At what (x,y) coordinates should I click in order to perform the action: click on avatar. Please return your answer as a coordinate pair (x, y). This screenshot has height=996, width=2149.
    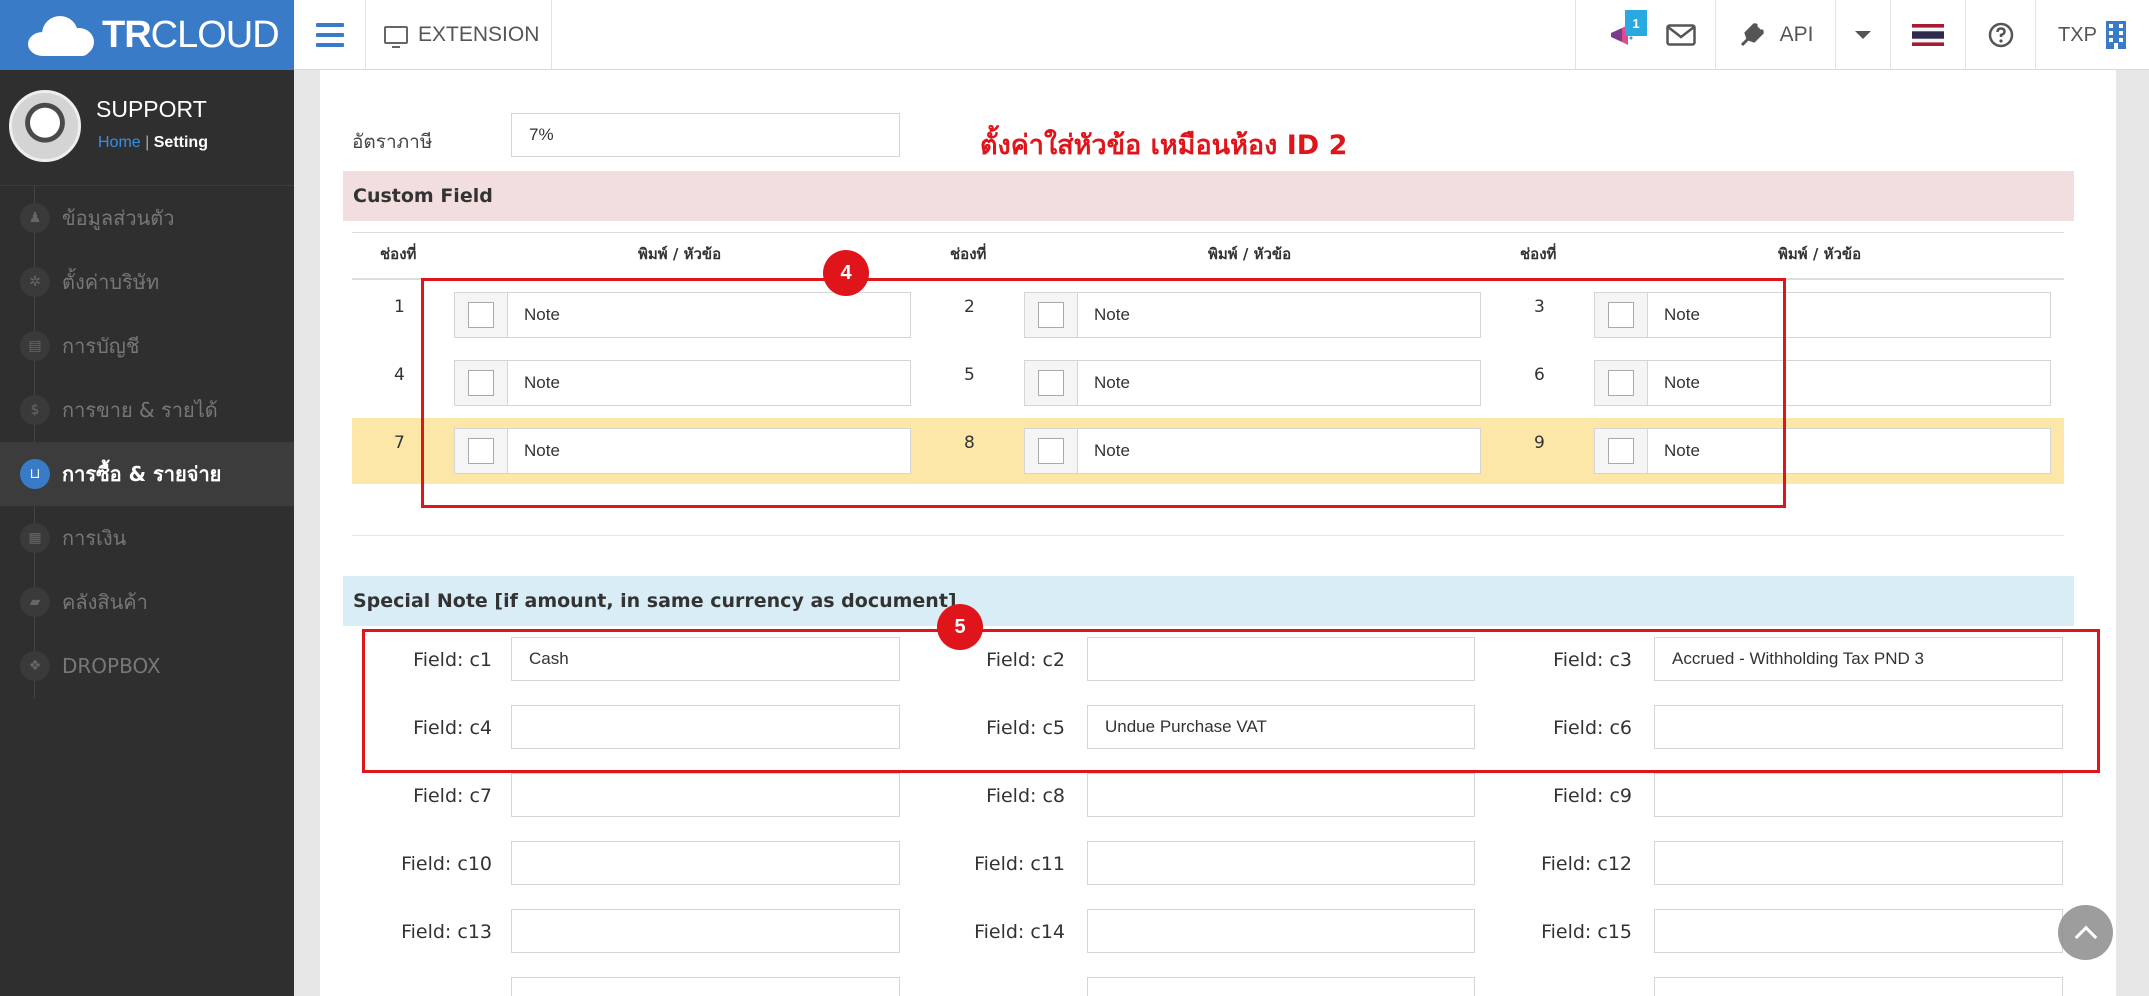
    Looking at the image, I should click on (45, 126).